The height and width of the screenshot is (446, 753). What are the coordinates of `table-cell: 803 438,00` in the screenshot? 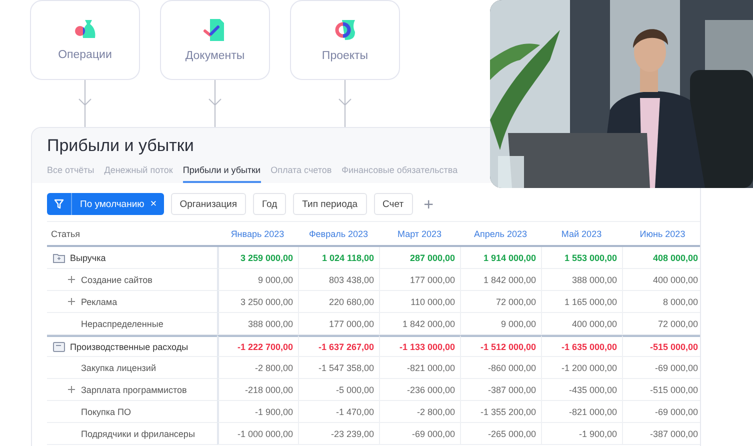 It's located at (338, 280).